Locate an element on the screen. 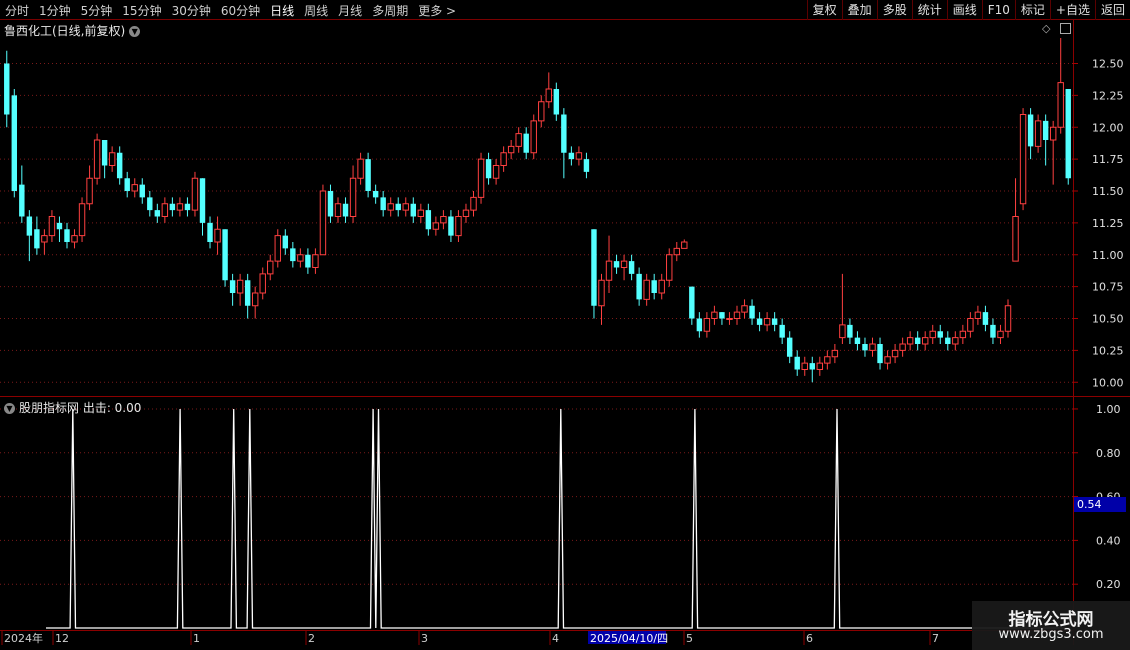 Image resolution: width=1130 pixels, height=650 pixels. chevron-down-icon: ▼ is located at coordinates (9, 408).